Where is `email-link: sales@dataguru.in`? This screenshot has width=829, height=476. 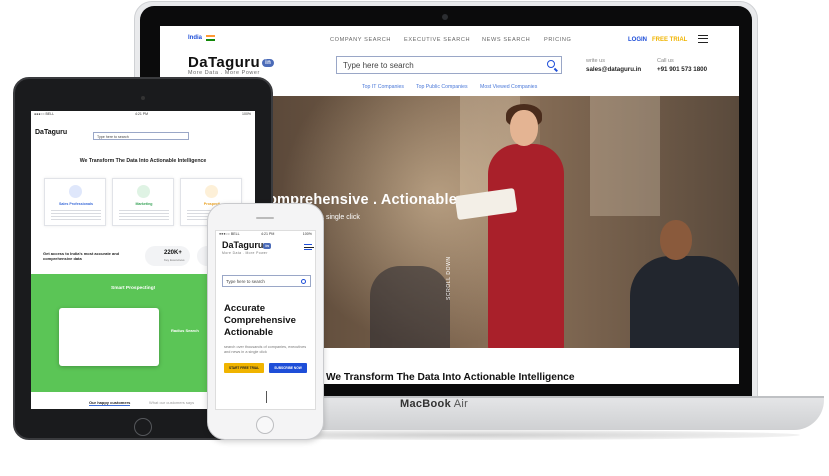 email-link: sales@dataguru.in is located at coordinates (613, 69).